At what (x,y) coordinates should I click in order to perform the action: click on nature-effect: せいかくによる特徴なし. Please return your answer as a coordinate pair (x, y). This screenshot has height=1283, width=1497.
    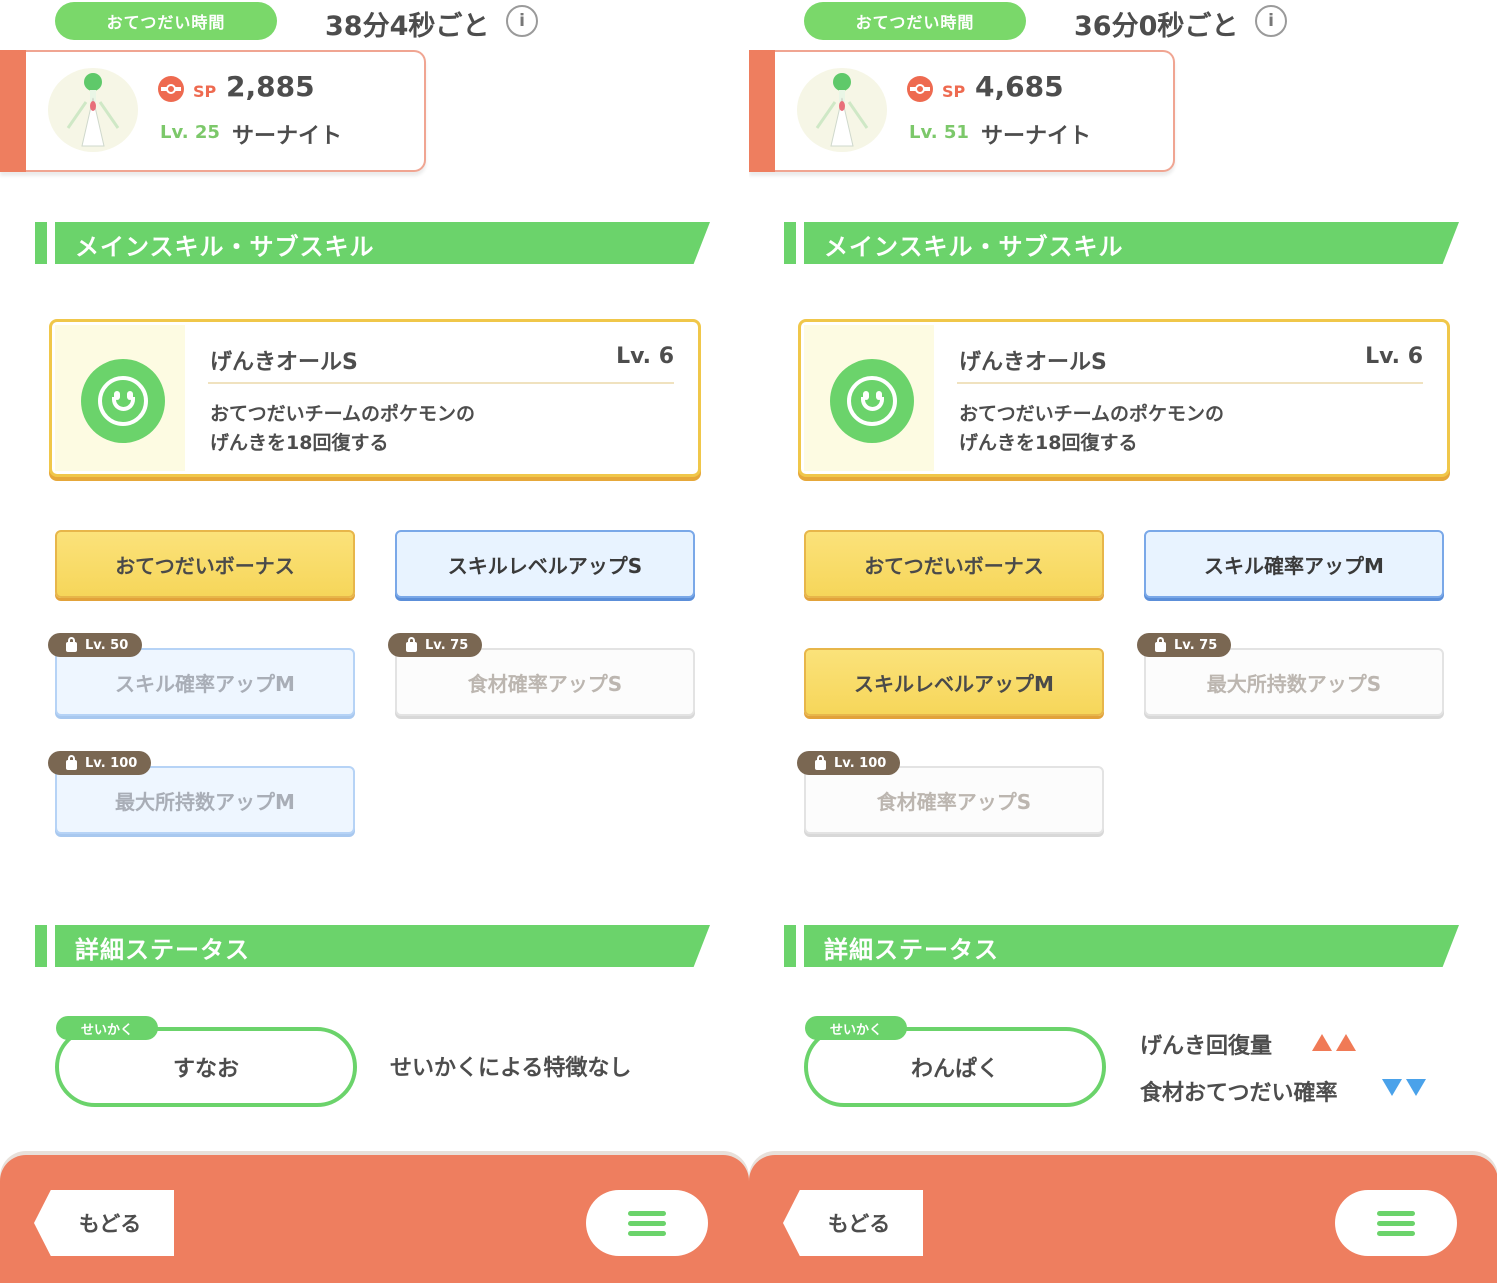
    Looking at the image, I should click on (511, 1068).